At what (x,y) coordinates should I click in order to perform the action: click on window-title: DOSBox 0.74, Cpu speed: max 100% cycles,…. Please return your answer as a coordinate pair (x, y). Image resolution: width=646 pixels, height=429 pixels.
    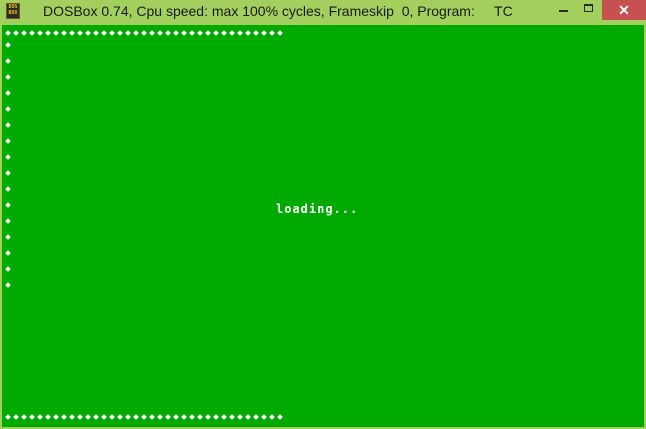
    Looking at the image, I should click on (278, 11).